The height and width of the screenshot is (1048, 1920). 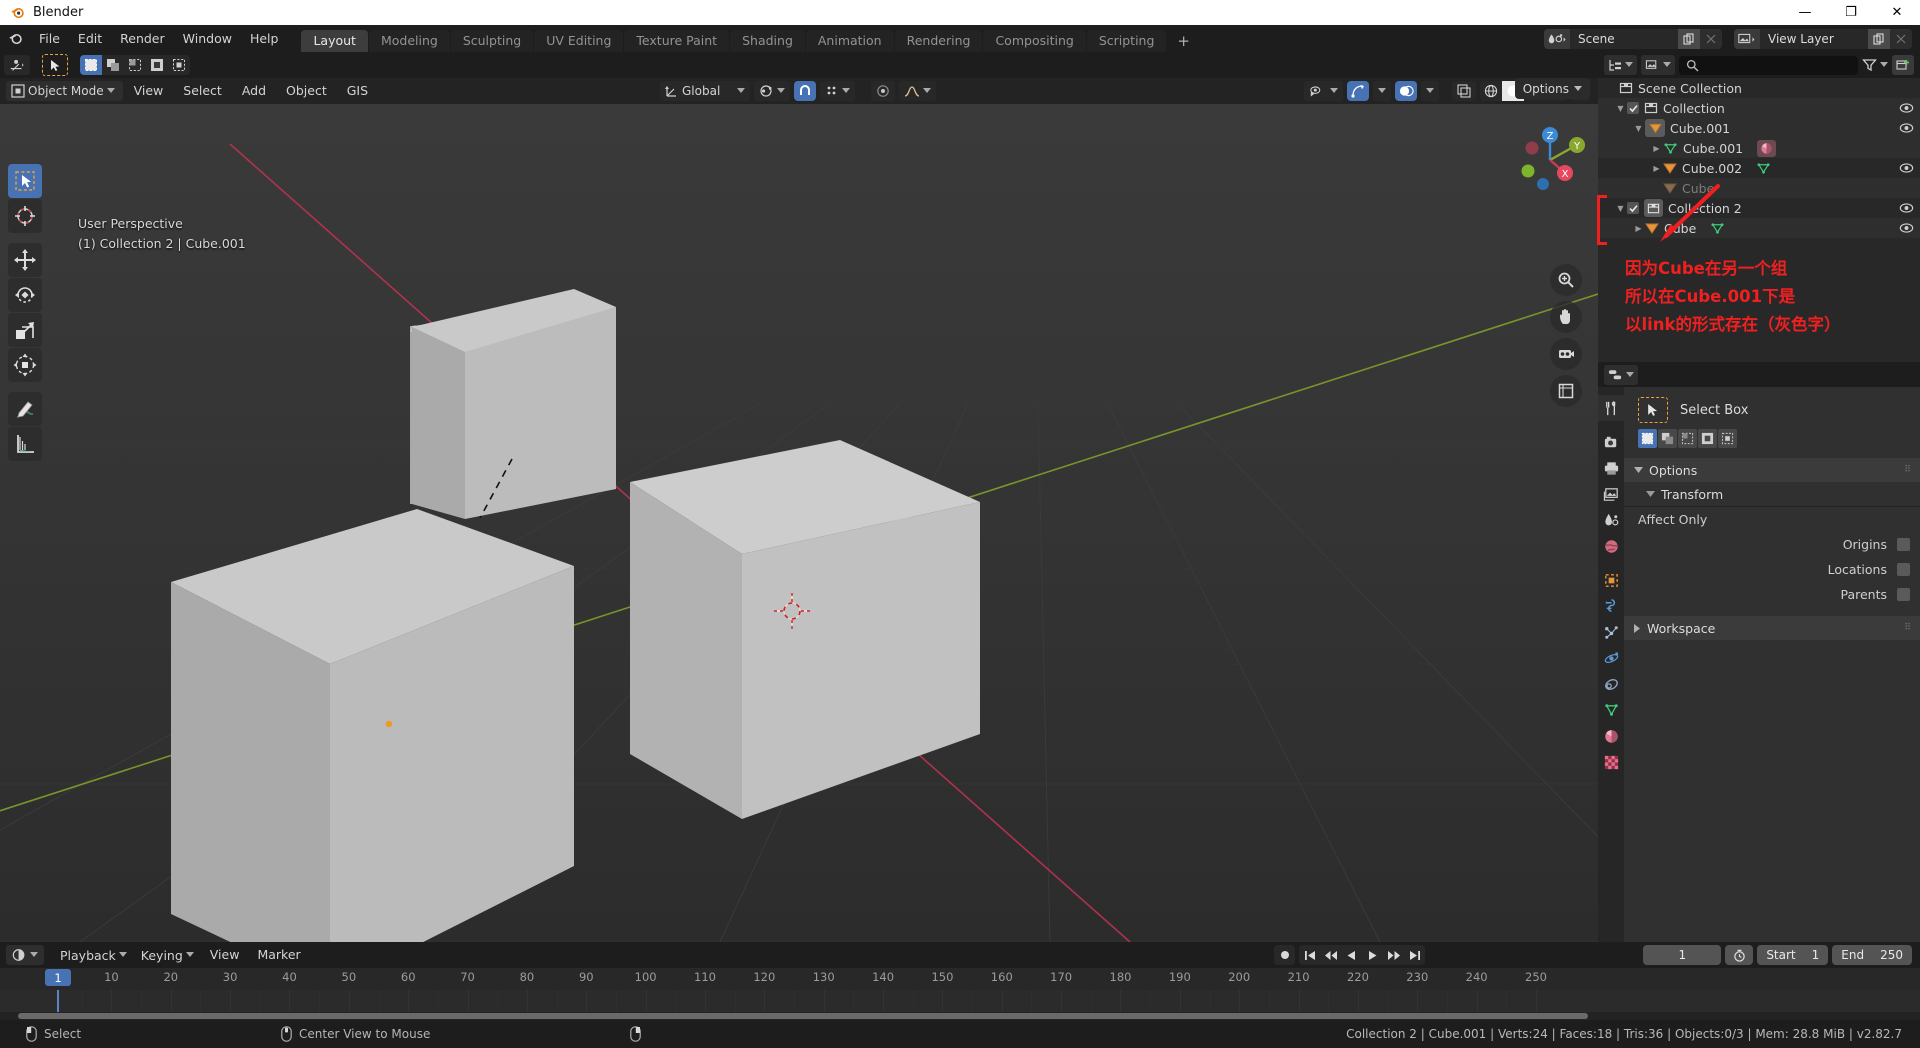 What do you see at coordinates (1759, 108) in the screenshot?
I see `outliner-row-collection: ▼ Collection` at bounding box center [1759, 108].